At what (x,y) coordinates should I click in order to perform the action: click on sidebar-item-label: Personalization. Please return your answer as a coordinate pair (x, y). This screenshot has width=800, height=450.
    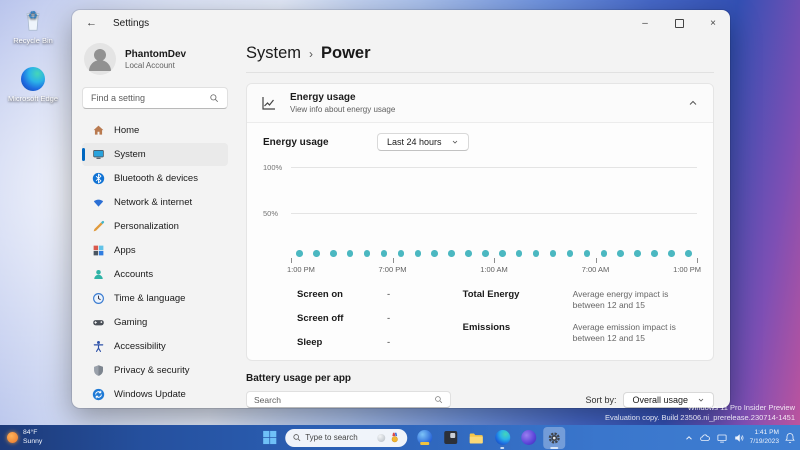
    Looking at the image, I should click on (146, 226).